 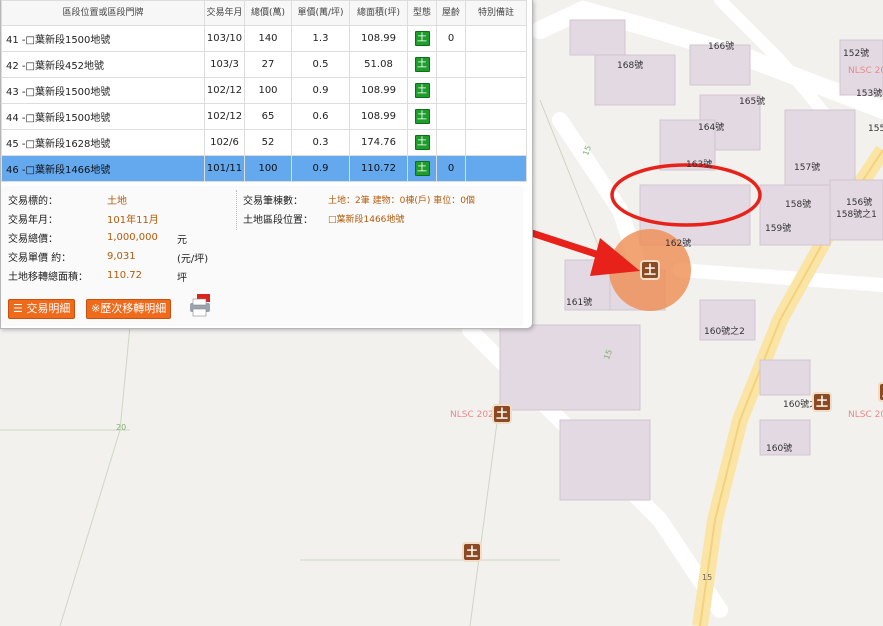 I want to click on cell-unit-price: 1.3, so click(x=320, y=38).